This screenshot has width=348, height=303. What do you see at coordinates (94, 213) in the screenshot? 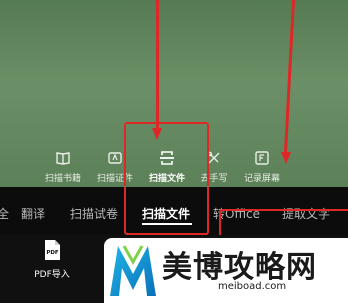
I see `tab-scan-exam: 扫描试卷` at bounding box center [94, 213].